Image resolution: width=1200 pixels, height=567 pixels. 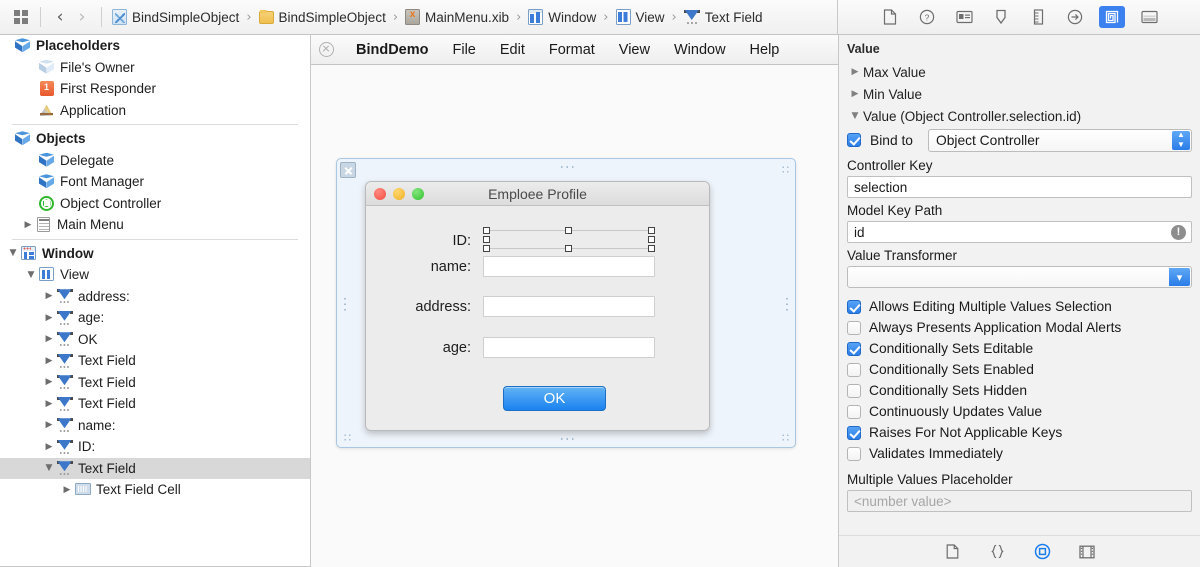 I want to click on outline-item-font-manager: Font Manager, so click(x=155, y=182).